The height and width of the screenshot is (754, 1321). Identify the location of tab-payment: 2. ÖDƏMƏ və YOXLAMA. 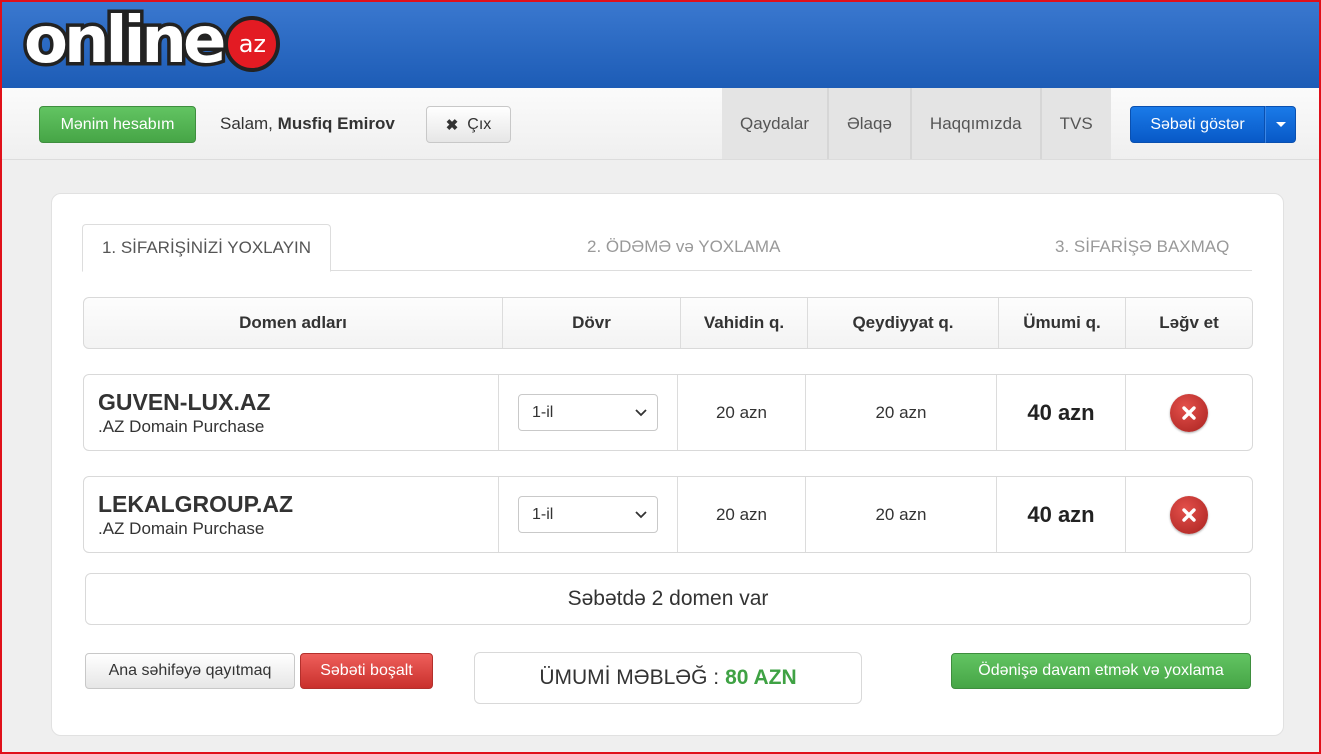
(683, 247).